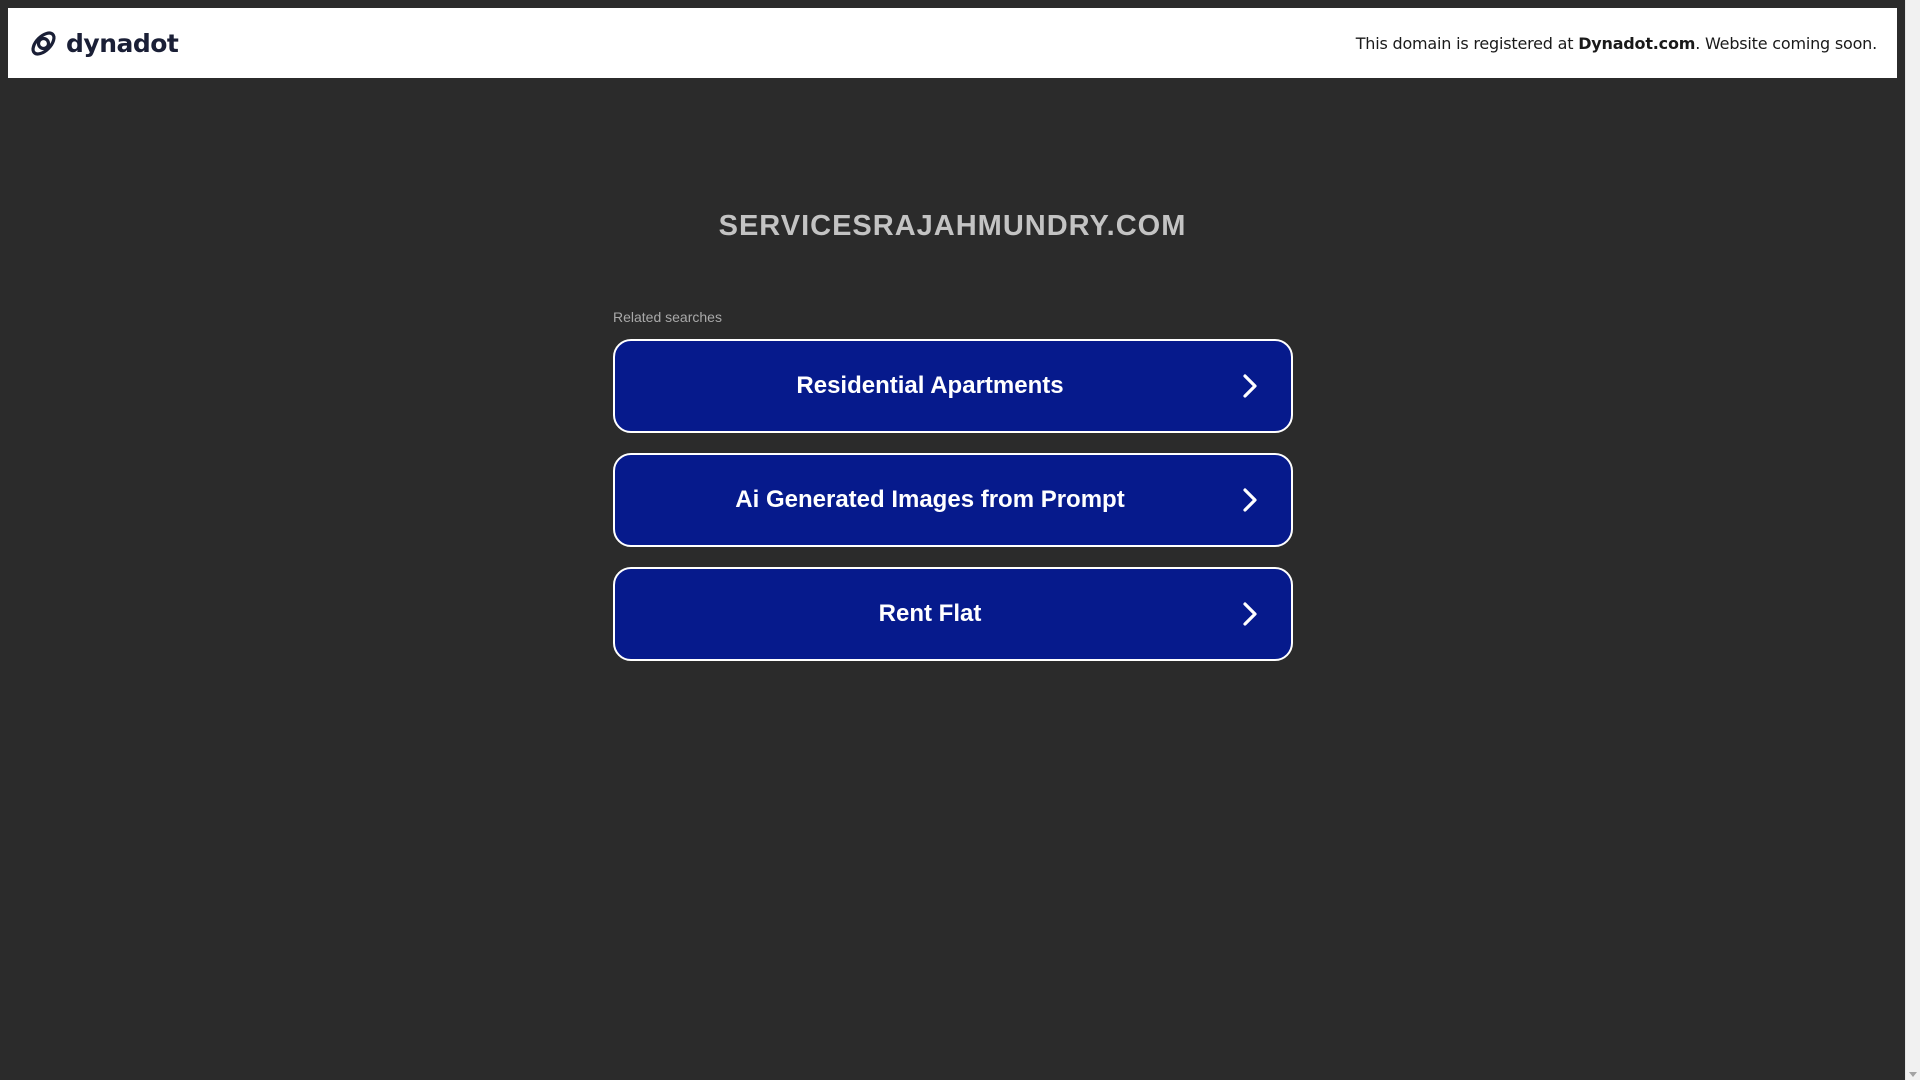 This screenshot has height=1080, width=1920. I want to click on domain-title: SERVICESRAJAHMUNDRY.COM, so click(952, 226).